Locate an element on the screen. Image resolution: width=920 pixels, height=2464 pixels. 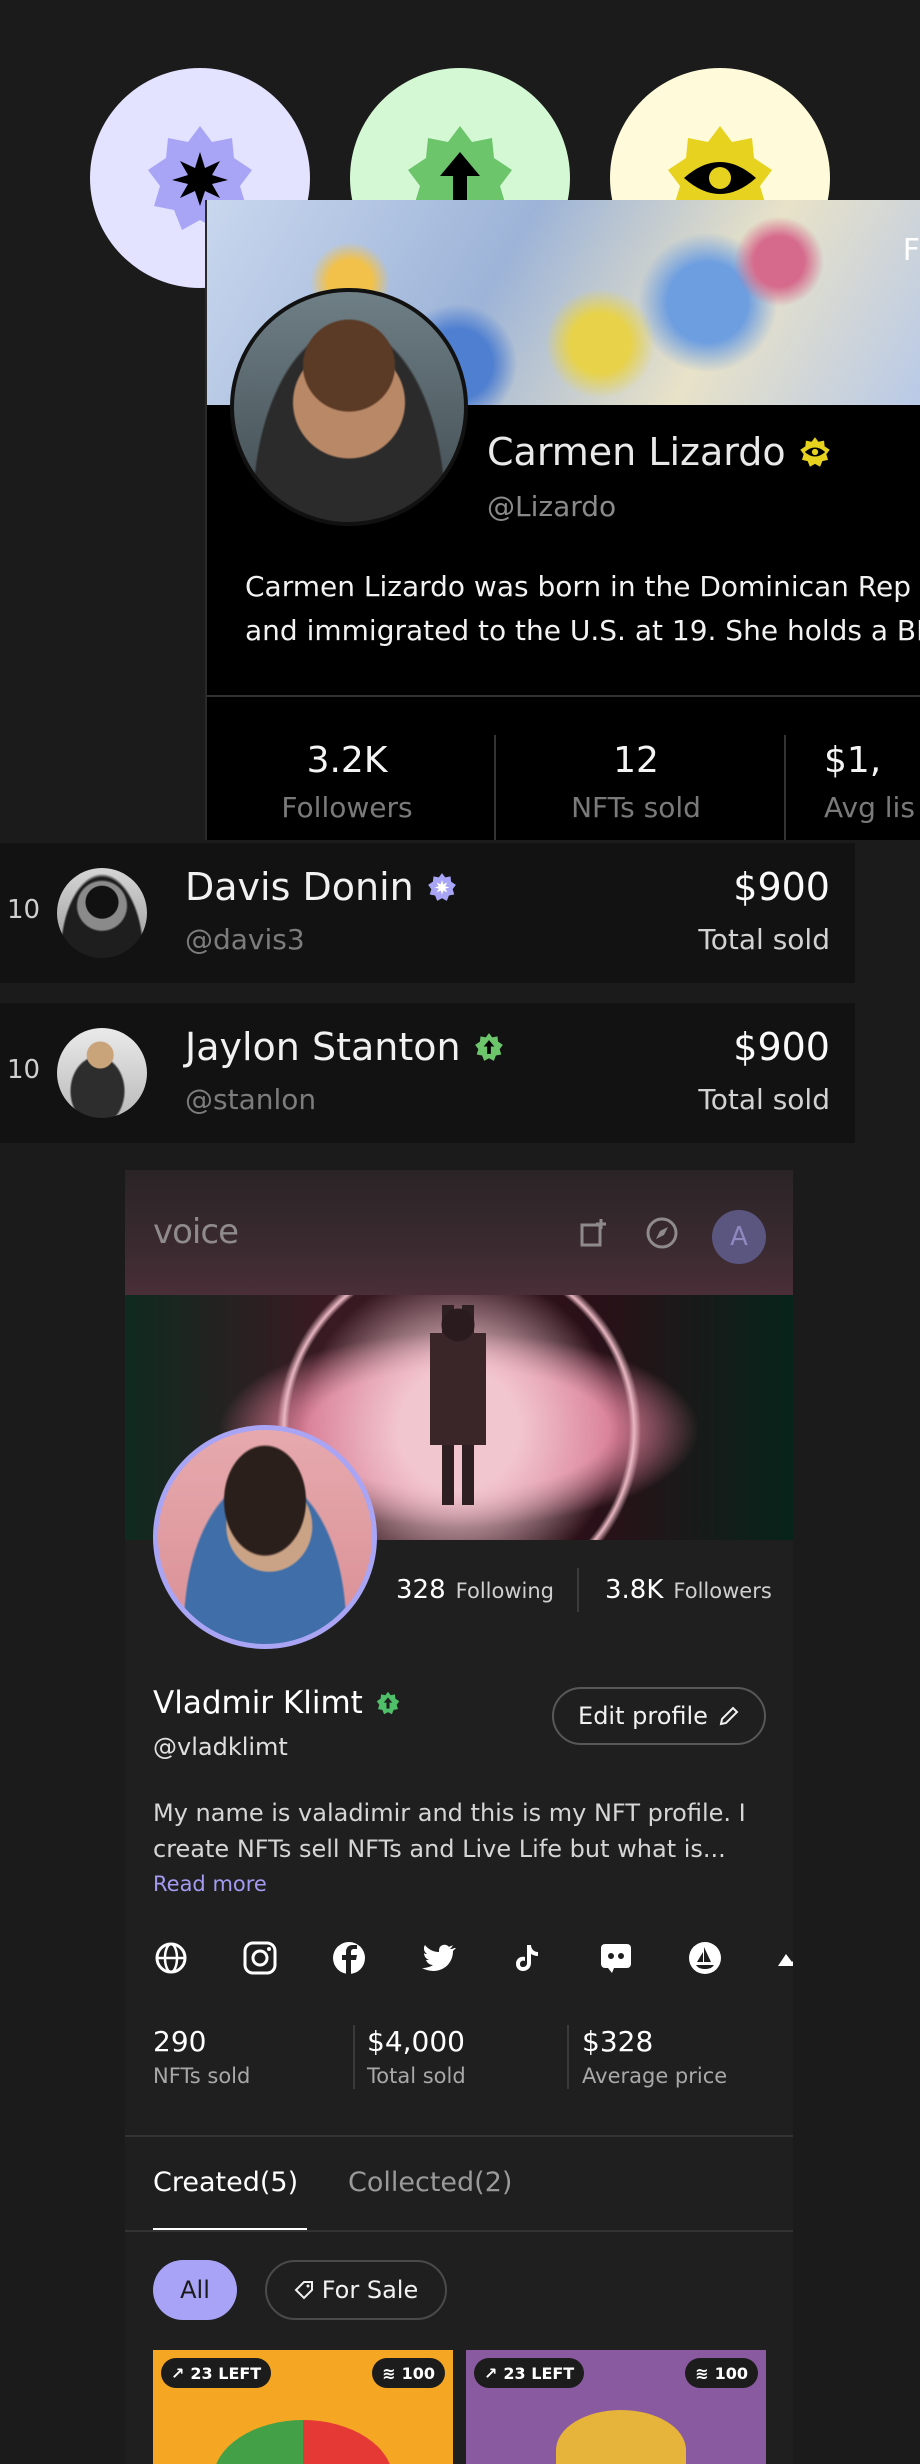
stat-average-price: $328 Average price is located at coordinates (654, 2056).